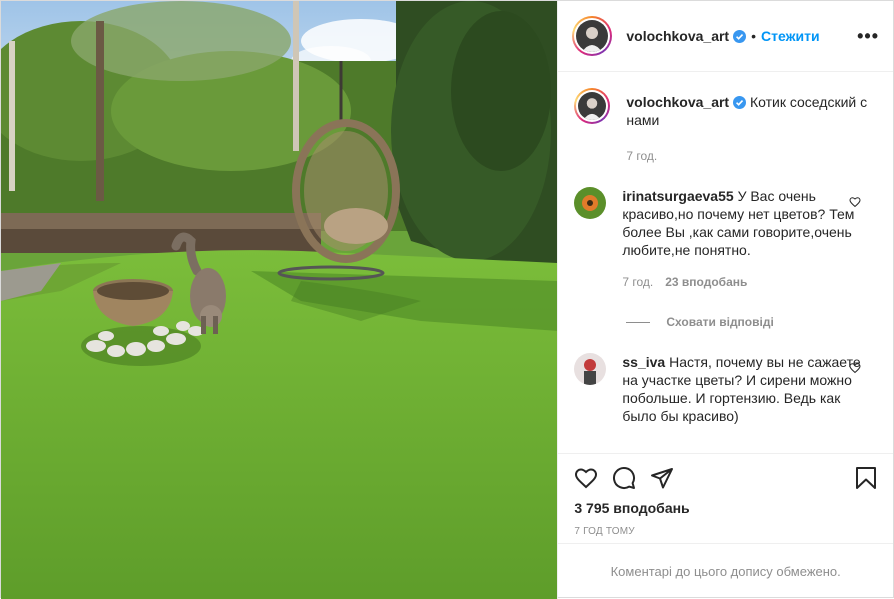 The image size is (894, 599). I want to click on comment-time: 7 год., so click(637, 282).